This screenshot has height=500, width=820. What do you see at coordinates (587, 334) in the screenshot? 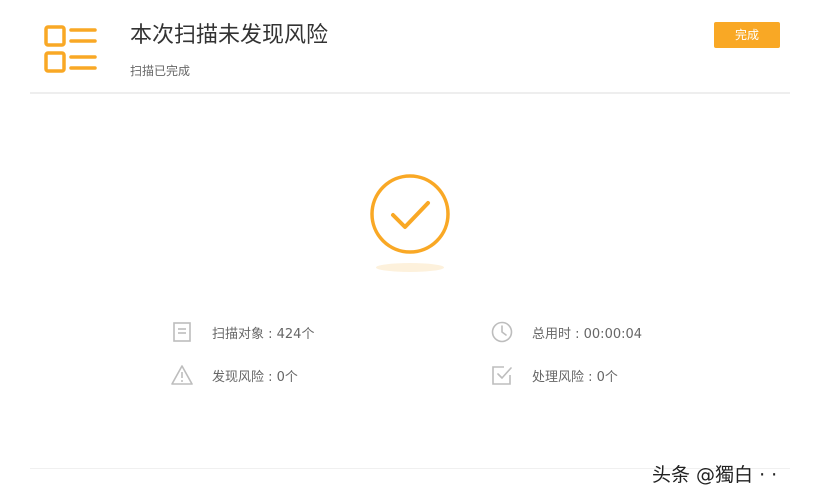
I see `stat-total-time-label: 总用时 : 00:00:04` at bounding box center [587, 334].